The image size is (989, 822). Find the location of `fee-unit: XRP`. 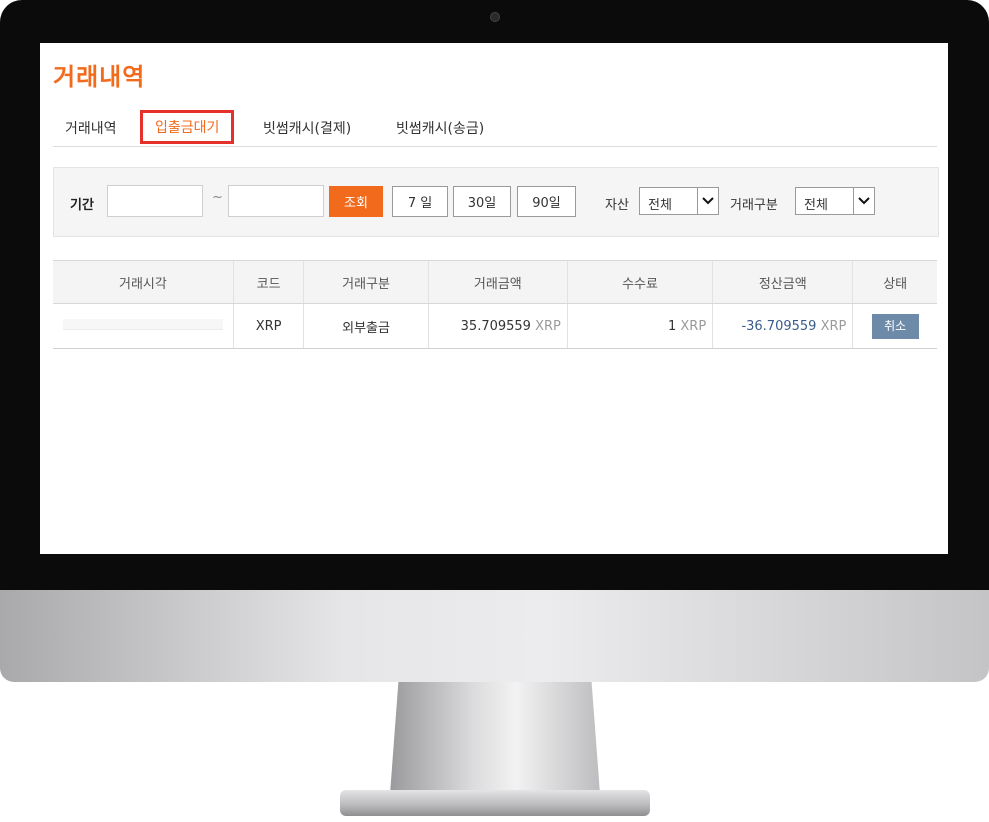

fee-unit: XRP is located at coordinates (693, 326).